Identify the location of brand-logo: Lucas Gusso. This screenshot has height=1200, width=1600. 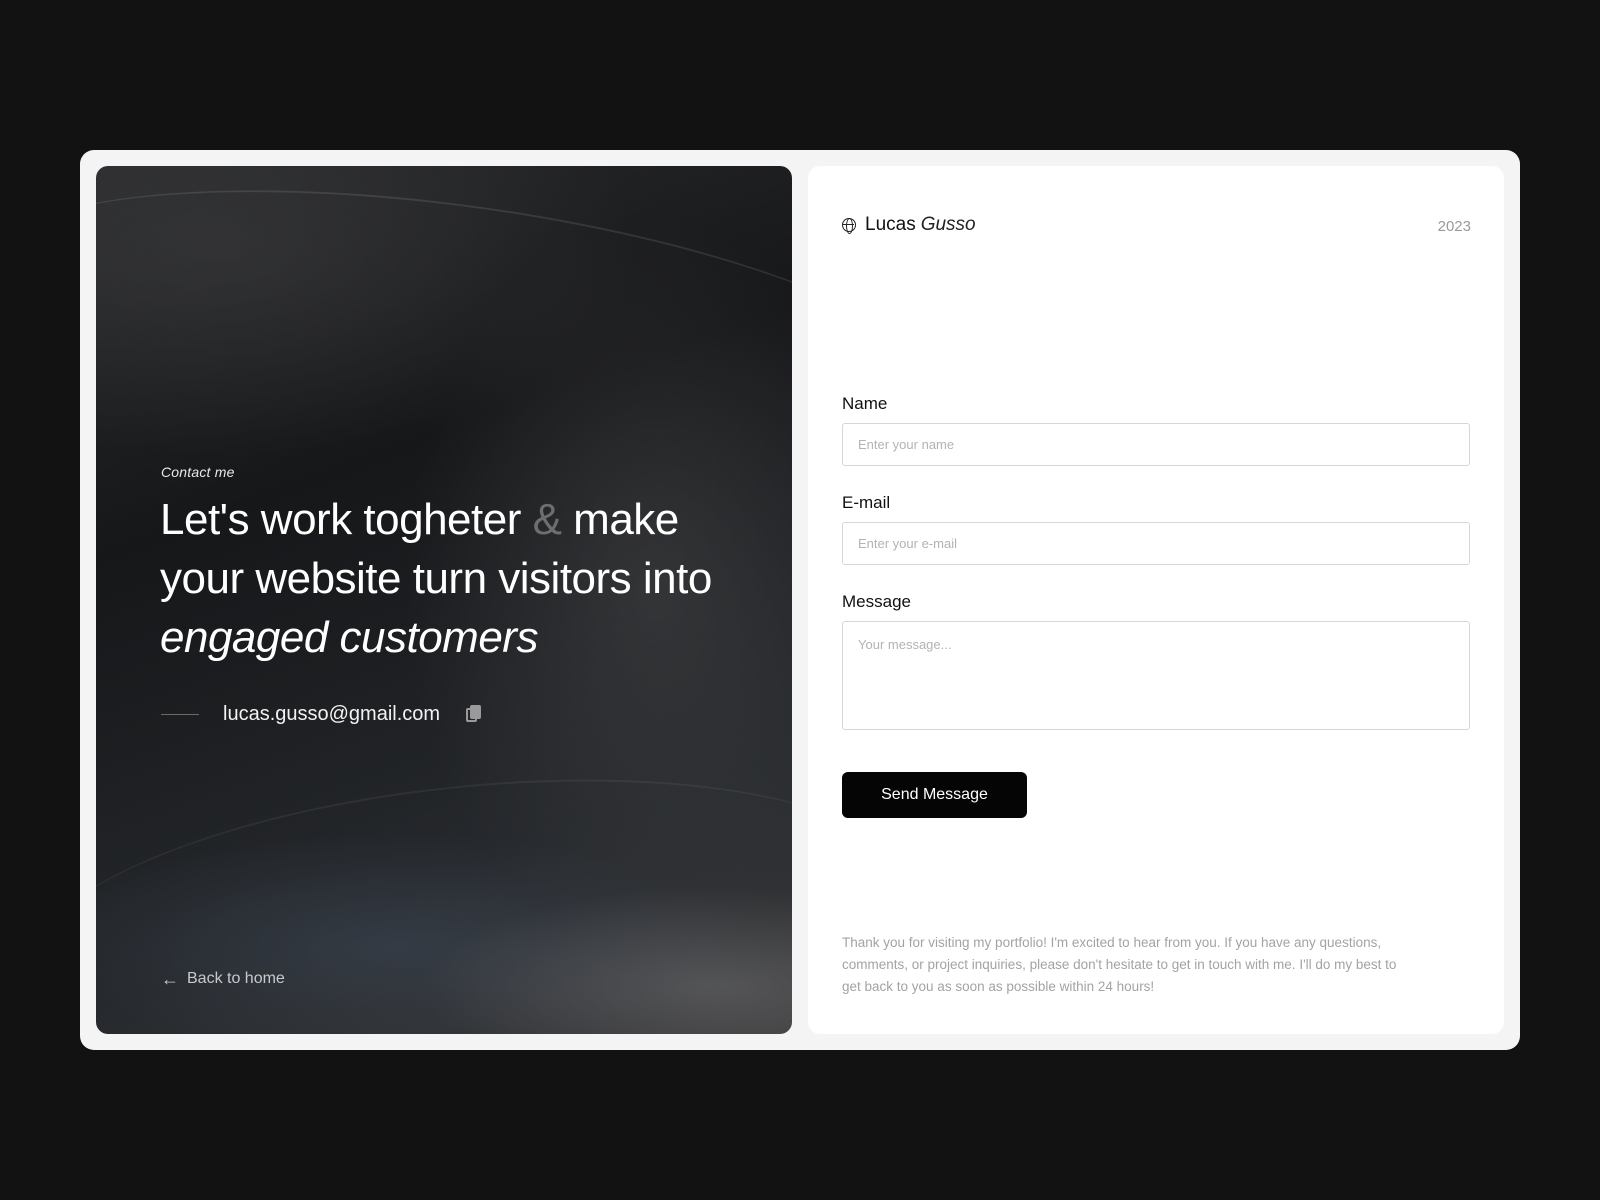
(909, 225).